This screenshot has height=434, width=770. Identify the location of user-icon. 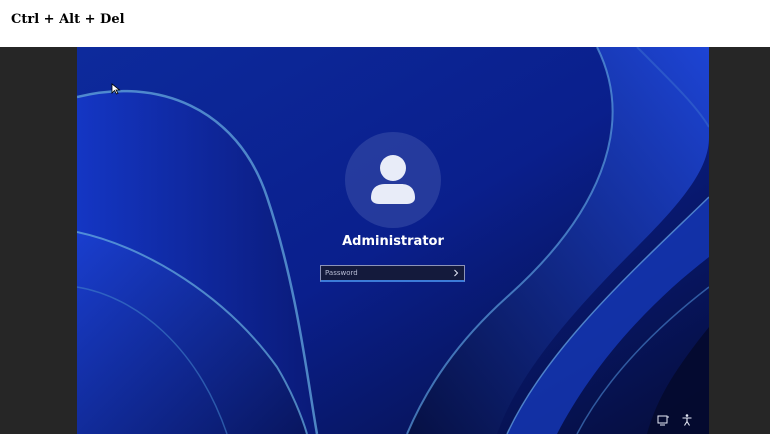
(393, 179).